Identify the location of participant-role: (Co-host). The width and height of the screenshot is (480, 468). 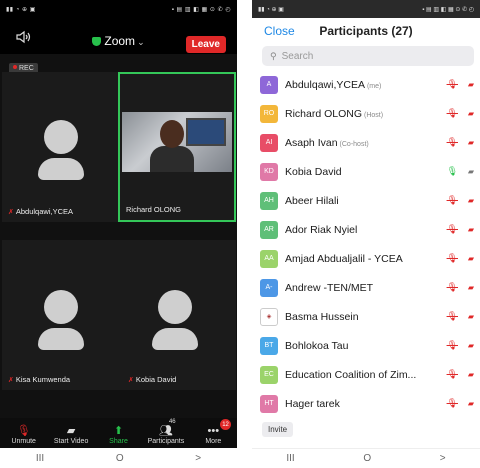
(354, 144).